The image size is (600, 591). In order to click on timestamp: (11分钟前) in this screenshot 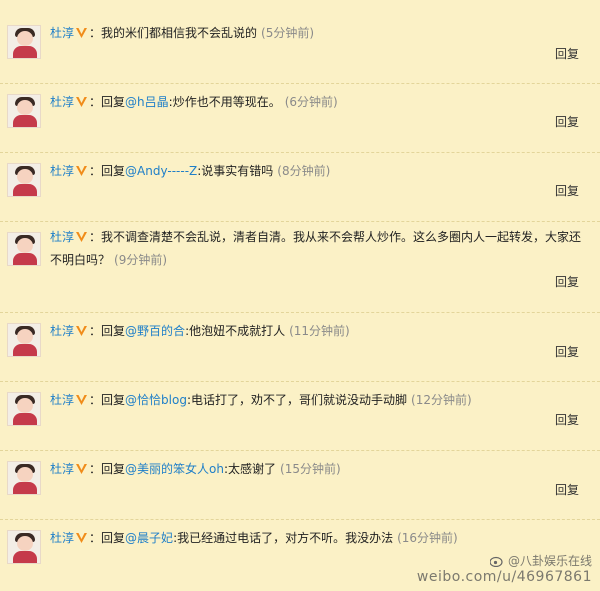, I will do `click(319, 331)`.